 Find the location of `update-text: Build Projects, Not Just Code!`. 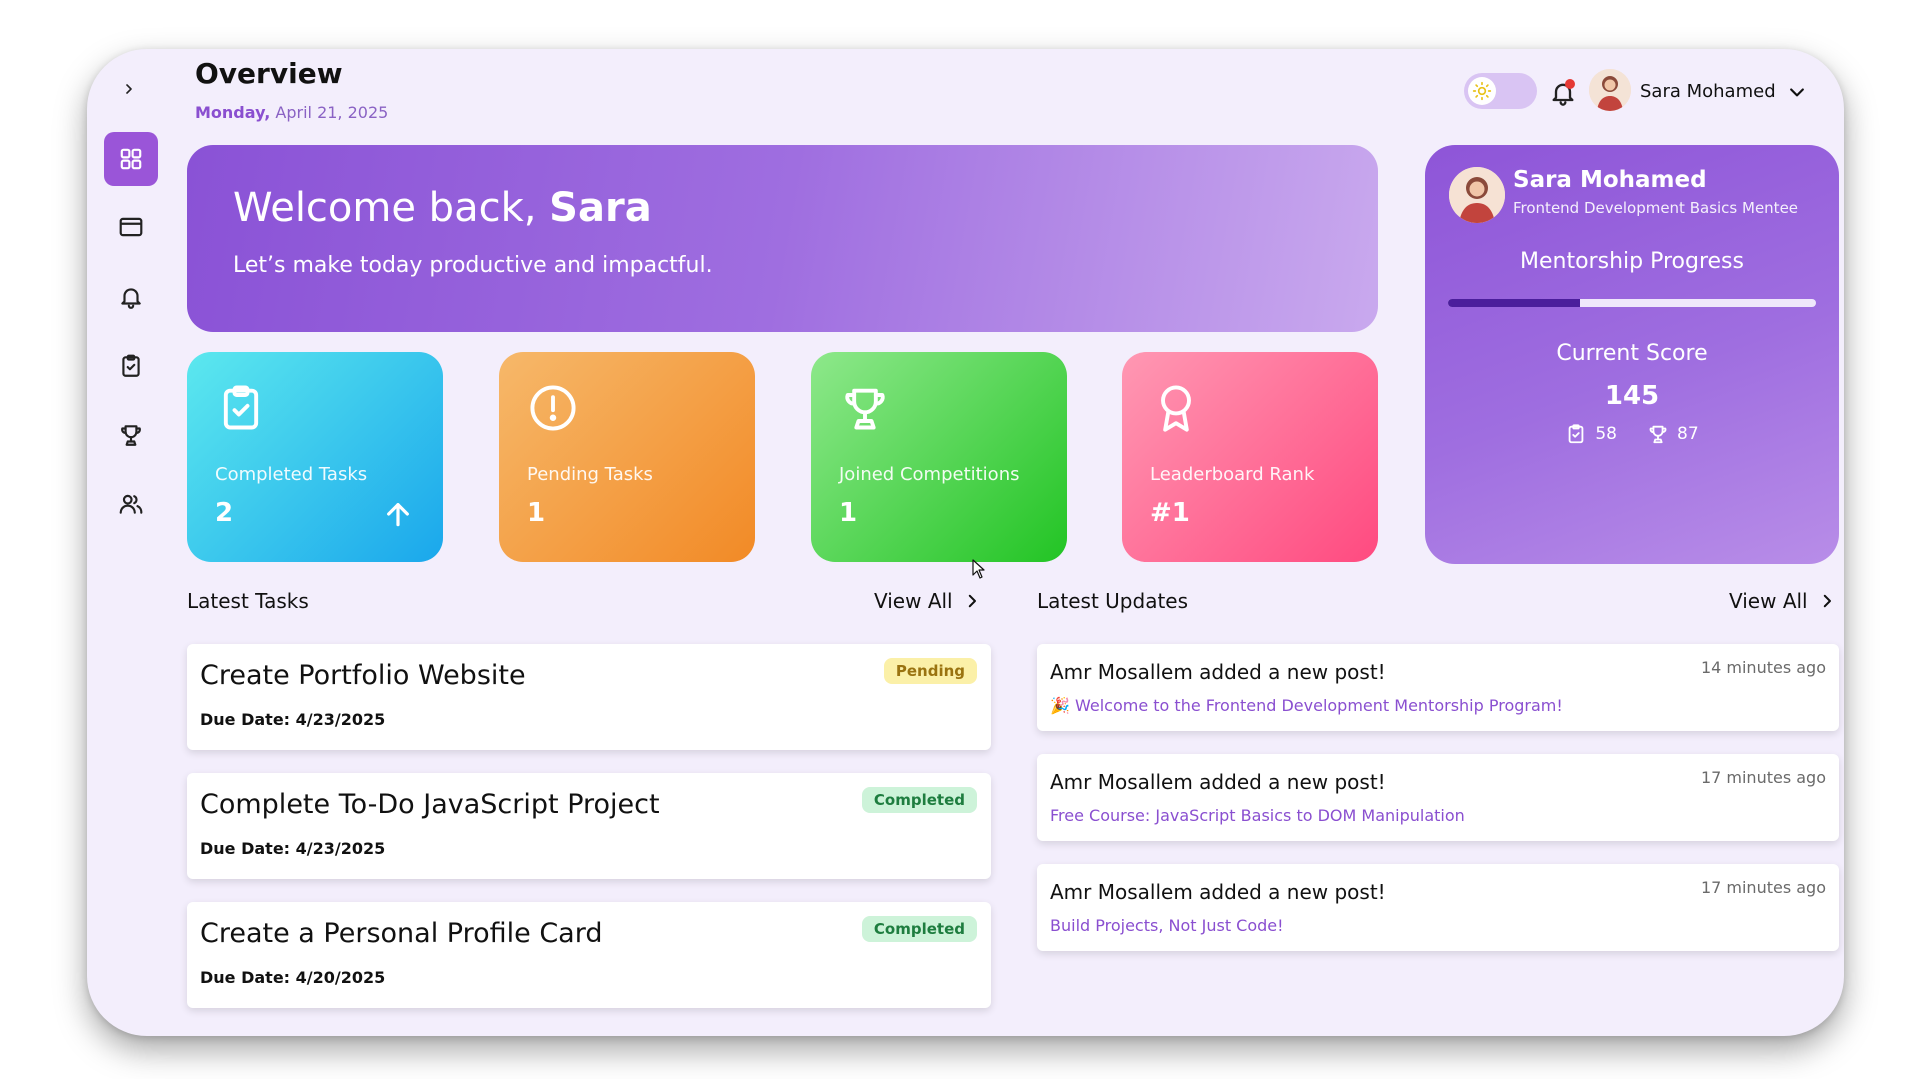

update-text: Build Projects, Not Just Code! is located at coordinates (1167, 925).